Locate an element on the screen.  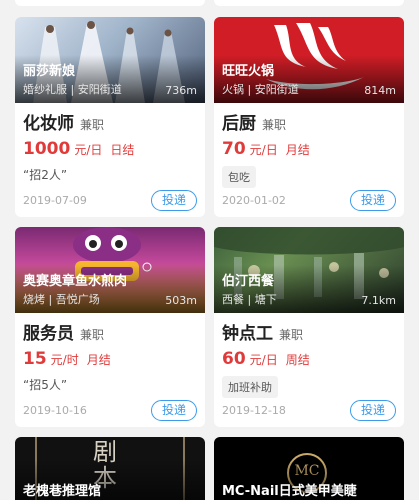
shop-name: 伯汀西餐 is located at coordinates (248, 281).